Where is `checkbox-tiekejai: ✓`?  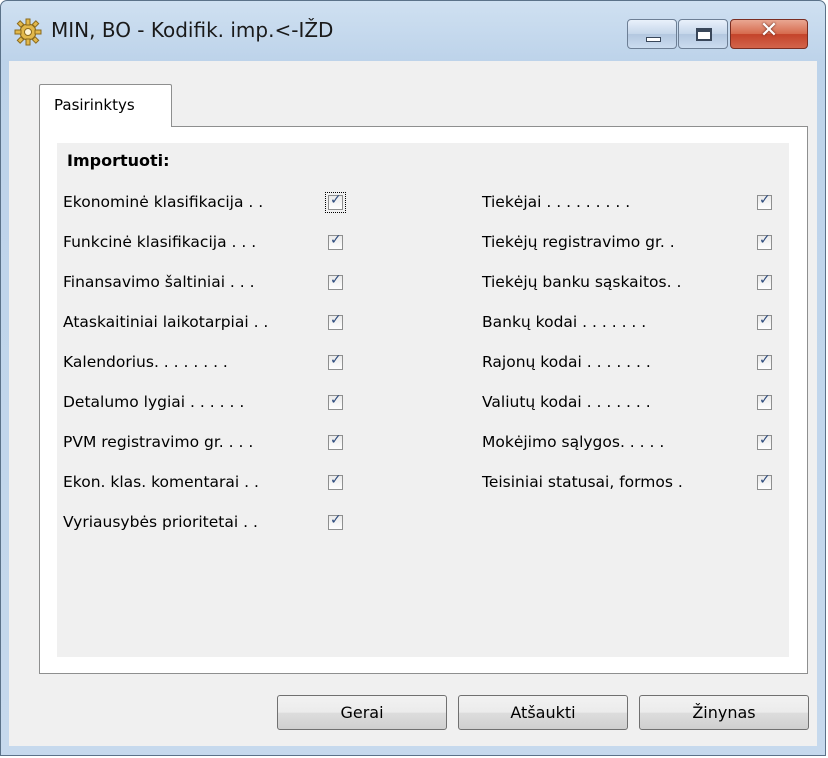 checkbox-tiekejai: ✓ is located at coordinates (764, 201).